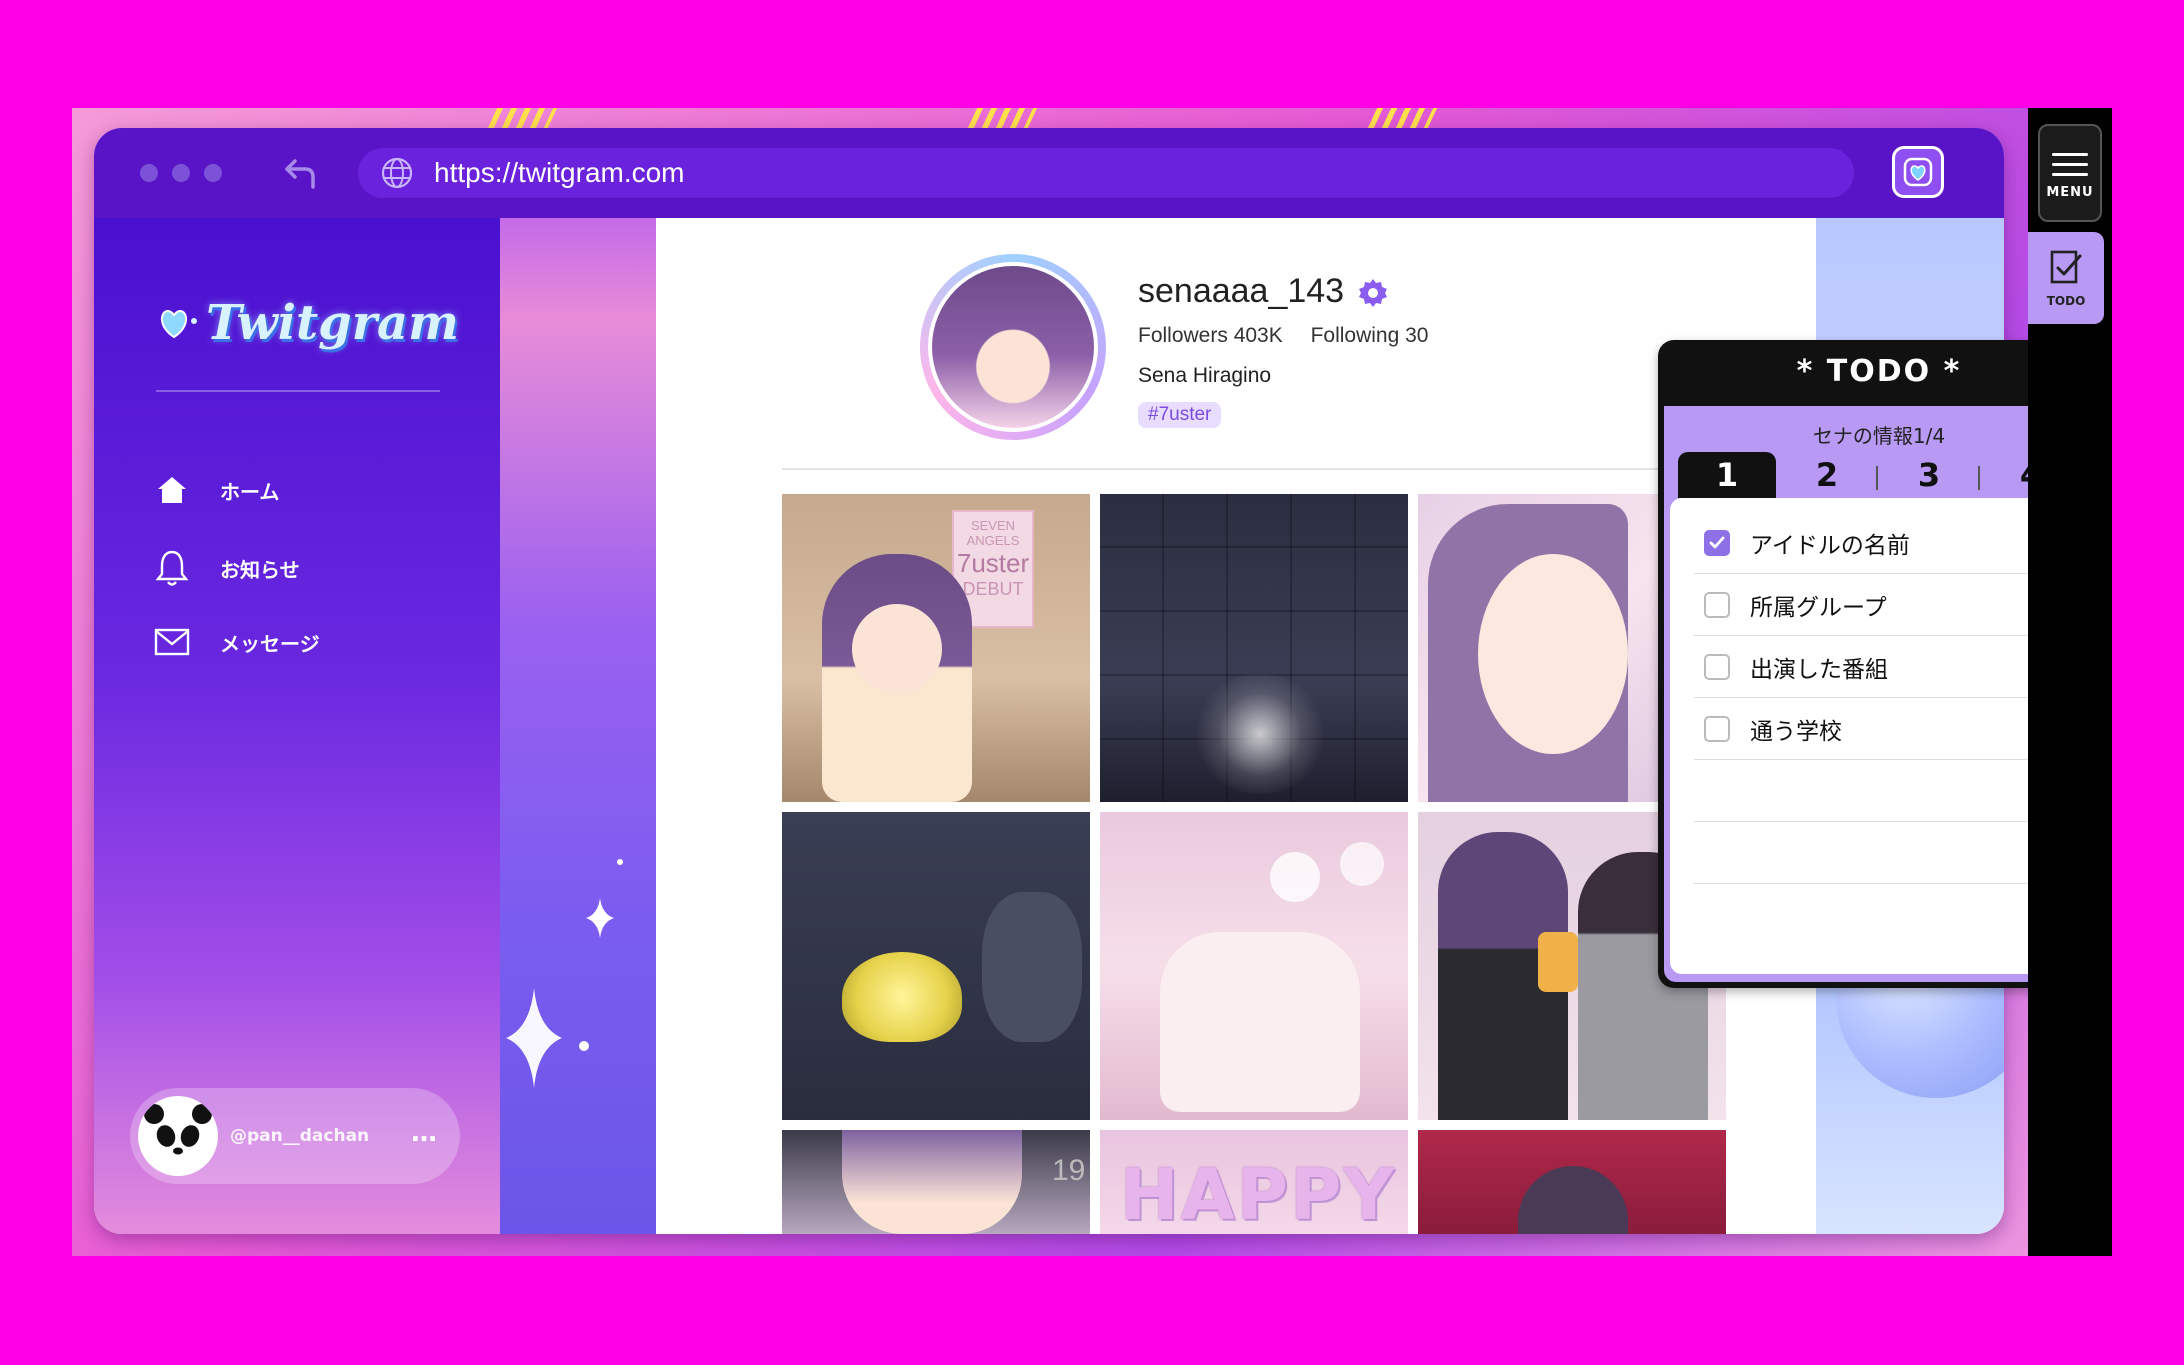  I want to click on todo-item-label: 所属グループ, so click(1818, 607).